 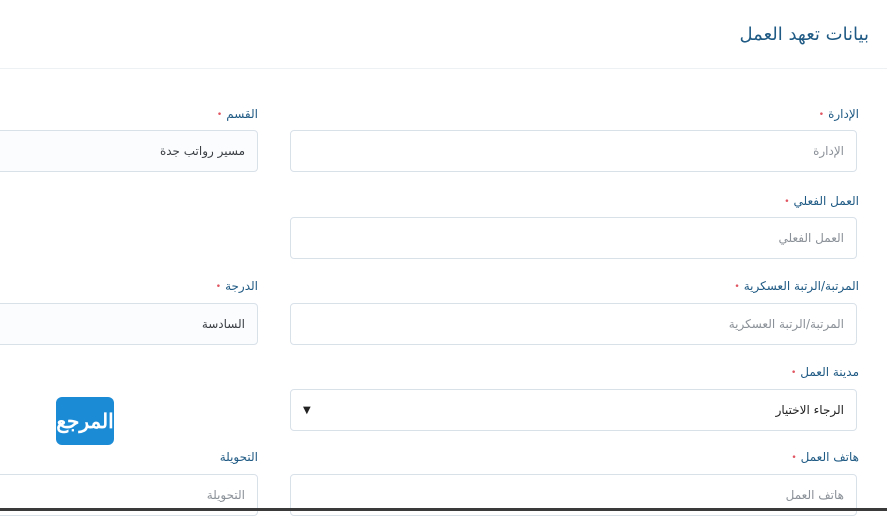 What do you see at coordinates (129, 151) in the screenshot?
I see `section-field: مسير رواتب جدة` at bounding box center [129, 151].